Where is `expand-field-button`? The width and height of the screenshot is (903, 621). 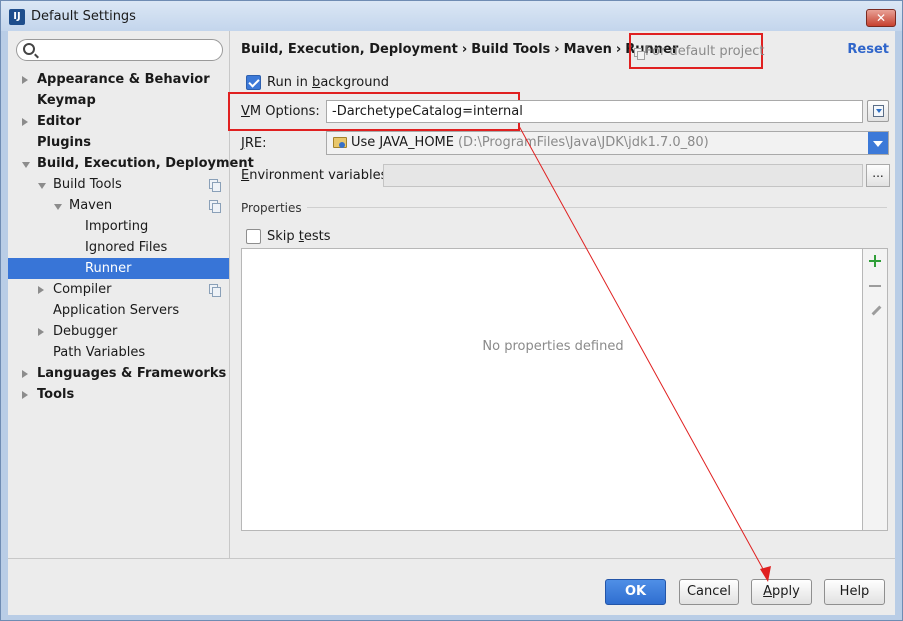
expand-field-button is located at coordinates (878, 111).